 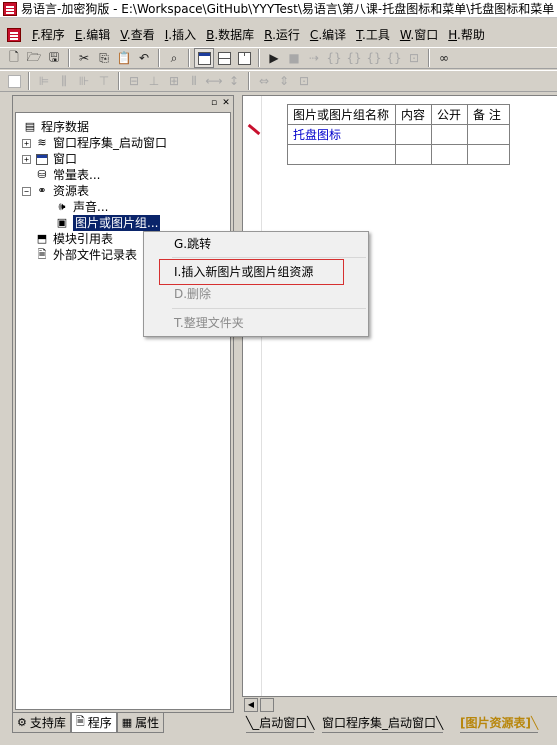 What do you see at coordinates (354, 58) in the screenshot?
I see `step-over-icon: {}` at bounding box center [354, 58].